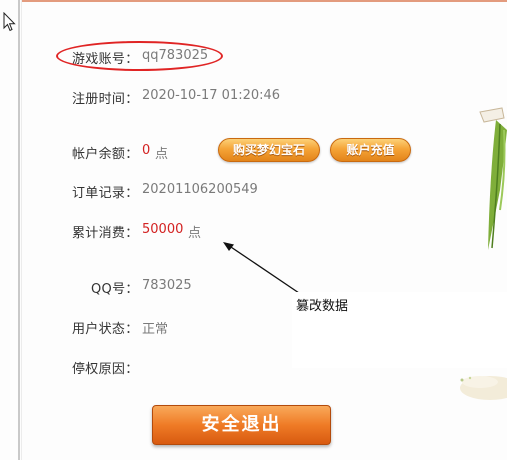 This screenshot has height=460, width=507. Describe the element at coordinates (105, 193) in the screenshot. I see `order-record-label: 订单记录：` at that location.